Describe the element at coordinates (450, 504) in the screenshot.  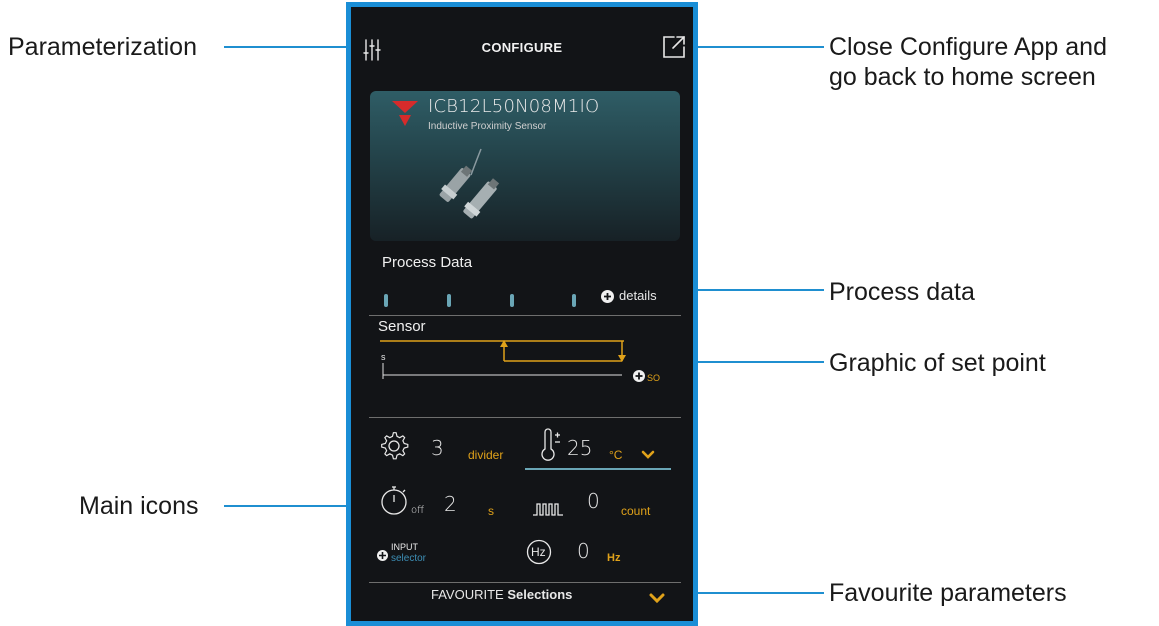
I see `timer-value: 2` at that location.